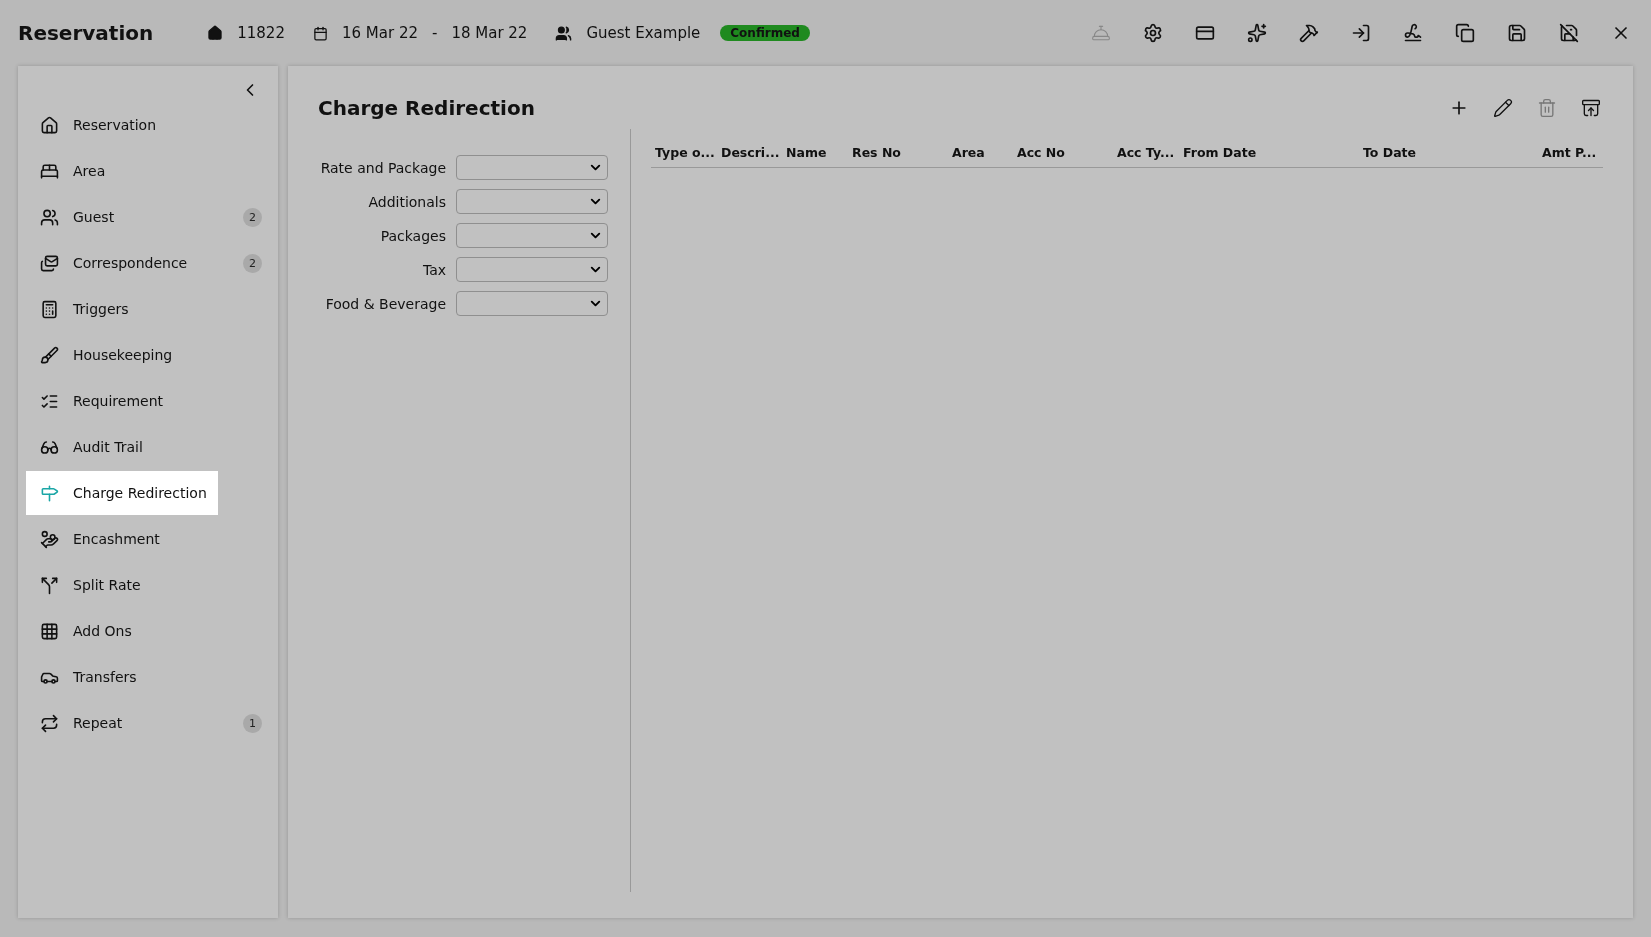  What do you see at coordinates (383, 167) in the screenshot?
I see `filter-label: Rate and Package` at bounding box center [383, 167].